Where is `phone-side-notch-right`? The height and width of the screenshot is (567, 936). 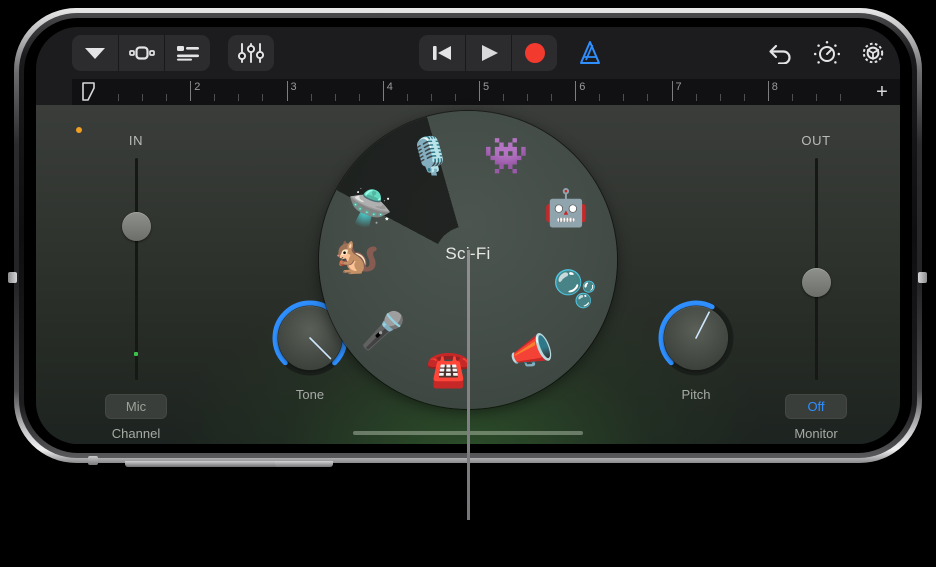 phone-side-notch-right is located at coordinates (922, 277).